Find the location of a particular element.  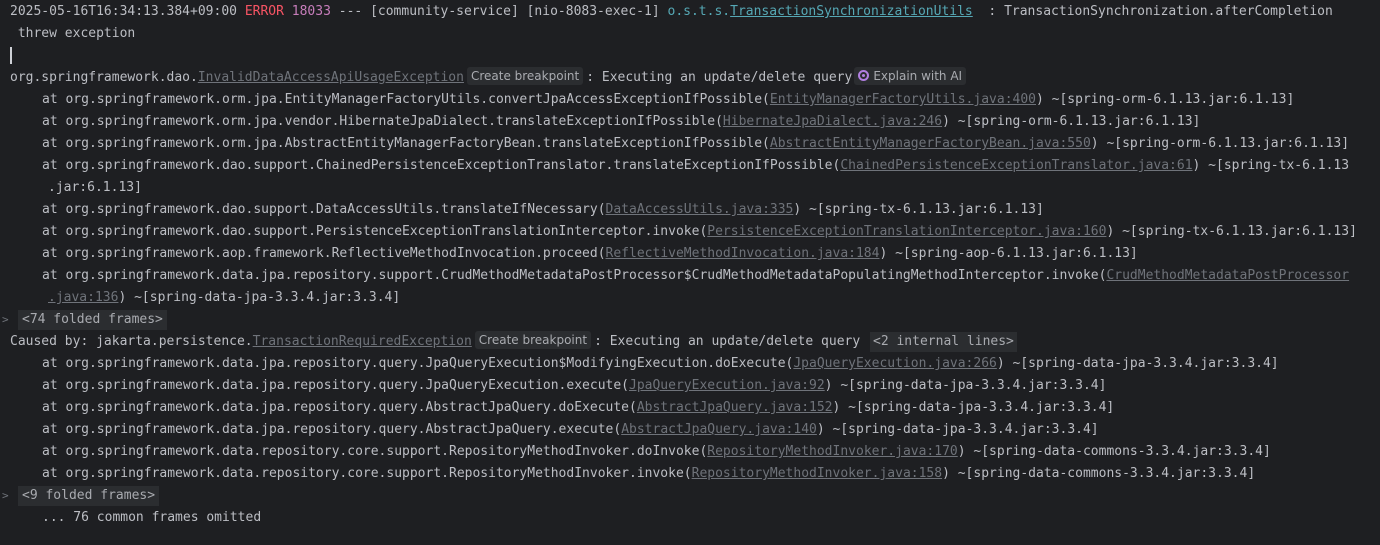

frame-source-link: RepositoryMethodInvoker.java:158 is located at coordinates (817, 473).